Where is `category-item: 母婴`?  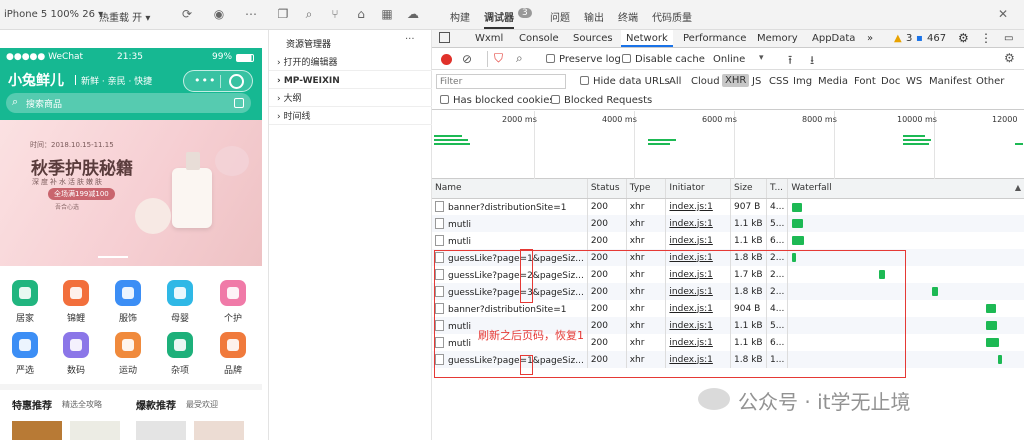
category-item: 母婴 is located at coordinates (180, 302).